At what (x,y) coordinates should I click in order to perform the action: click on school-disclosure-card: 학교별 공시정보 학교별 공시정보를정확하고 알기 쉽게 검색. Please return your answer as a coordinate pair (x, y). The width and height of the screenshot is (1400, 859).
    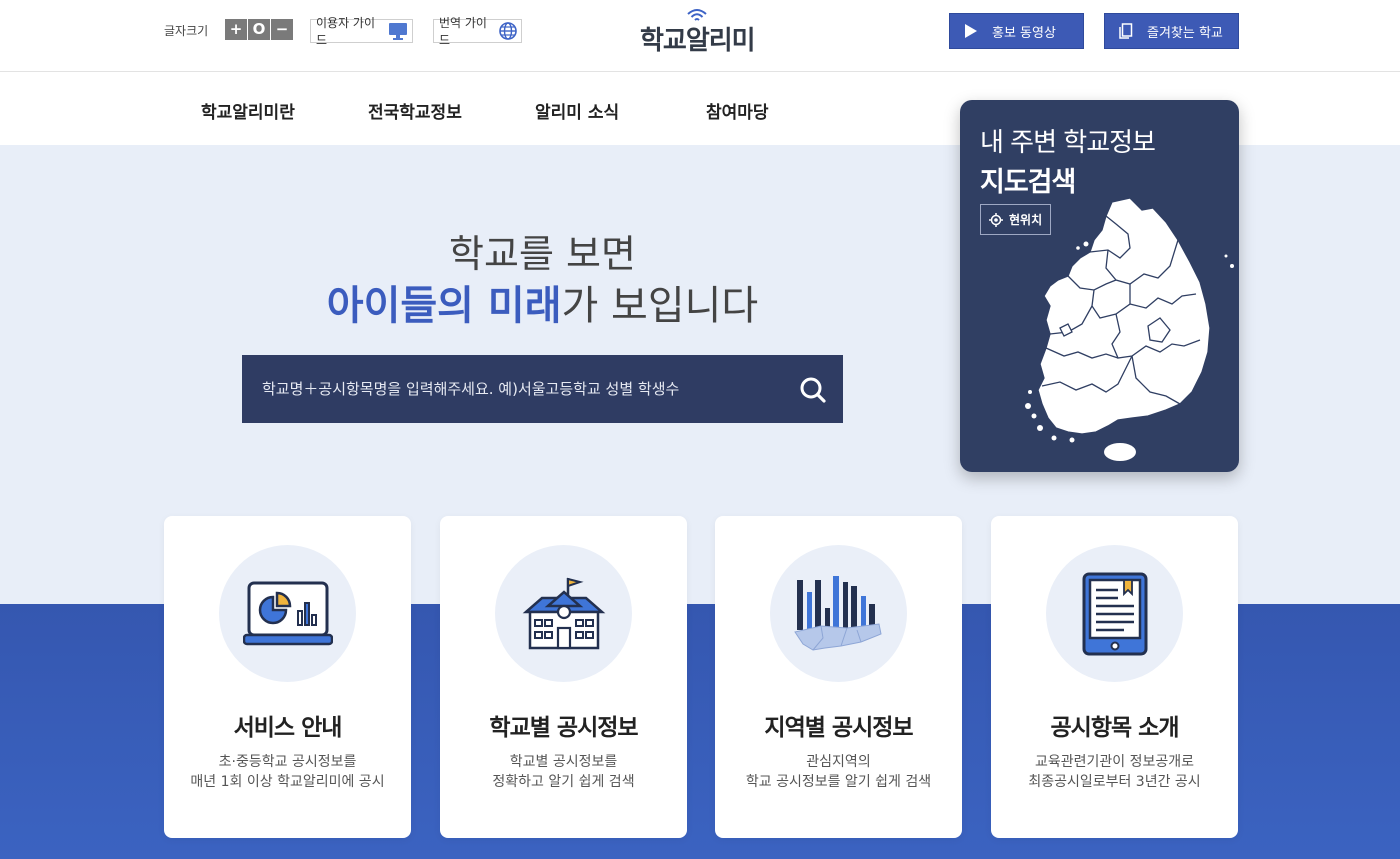
    Looking at the image, I should click on (563, 677).